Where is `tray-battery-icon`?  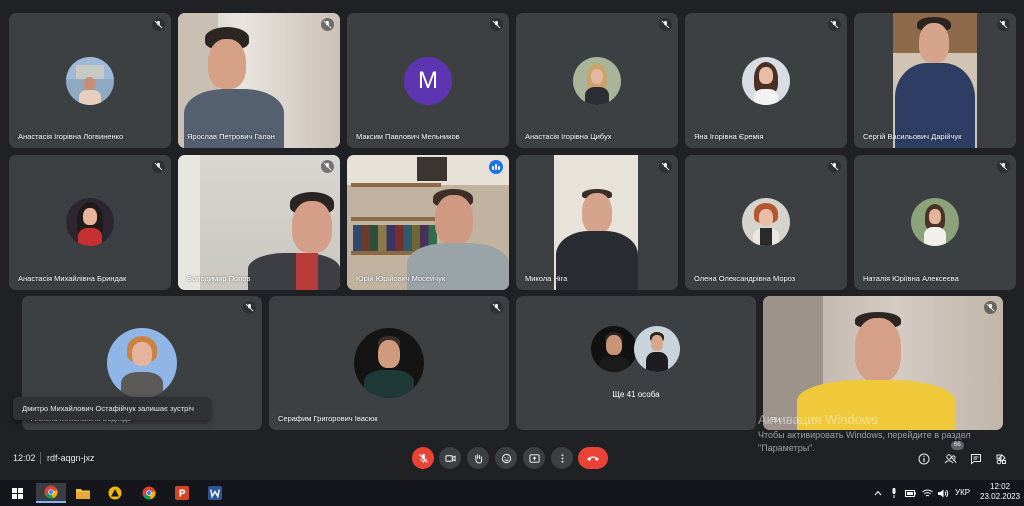
tray-battery-icon is located at coordinates (910, 493).